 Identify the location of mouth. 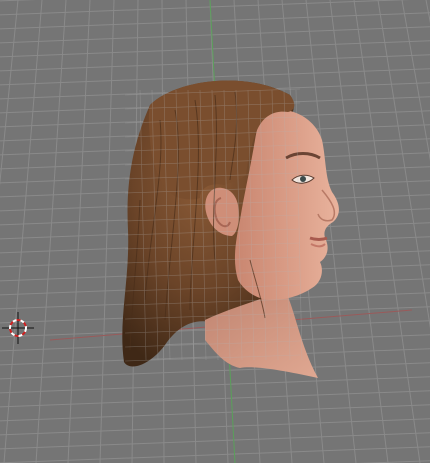
(318, 238).